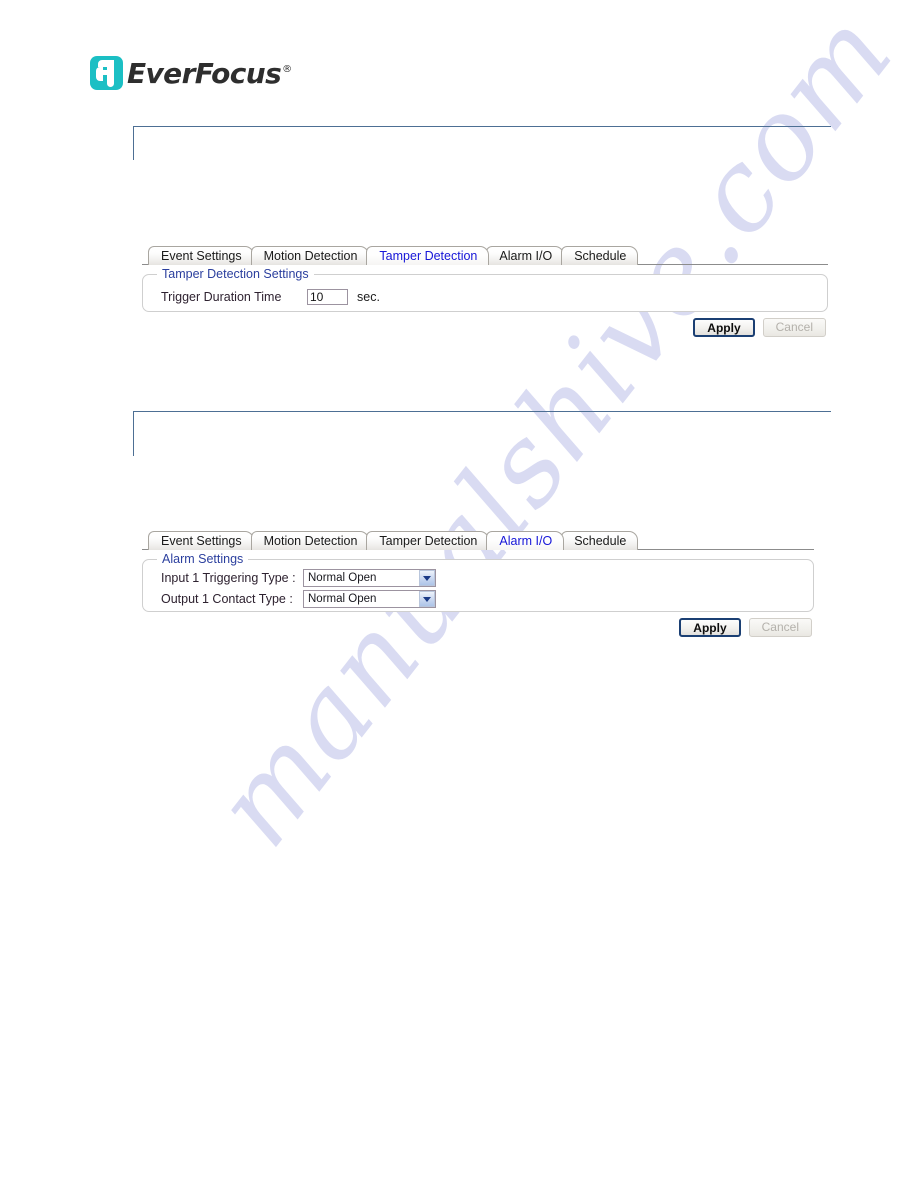 This screenshot has width=918, height=1188. What do you see at coordinates (227, 599) in the screenshot?
I see `output1-contact-type-label: Output 1 Contact Type :` at bounding box center [227, 599].